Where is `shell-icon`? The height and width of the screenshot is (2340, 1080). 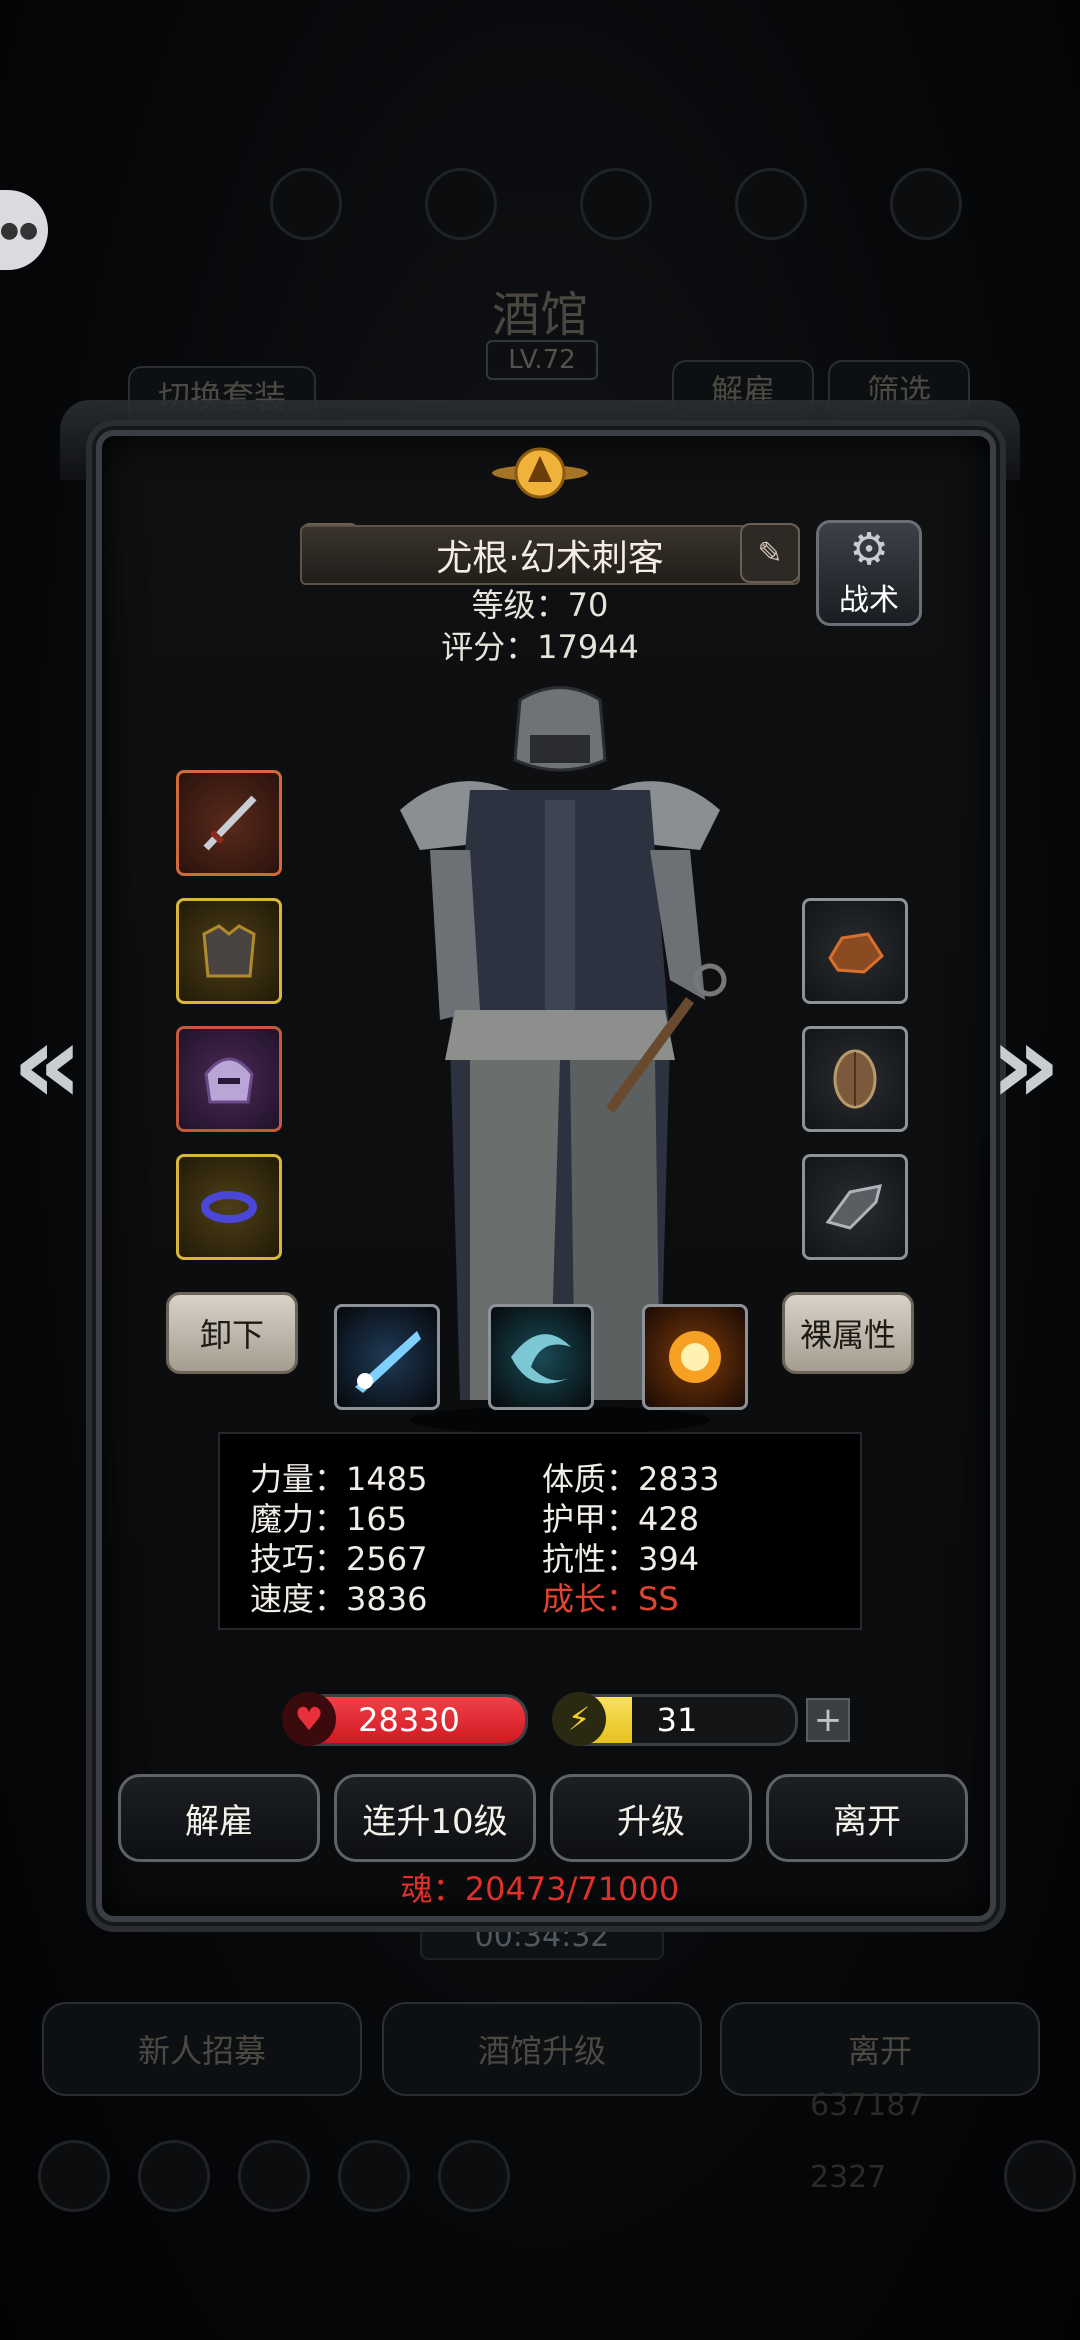
shell-icon is located at coordinates (855, 1079).